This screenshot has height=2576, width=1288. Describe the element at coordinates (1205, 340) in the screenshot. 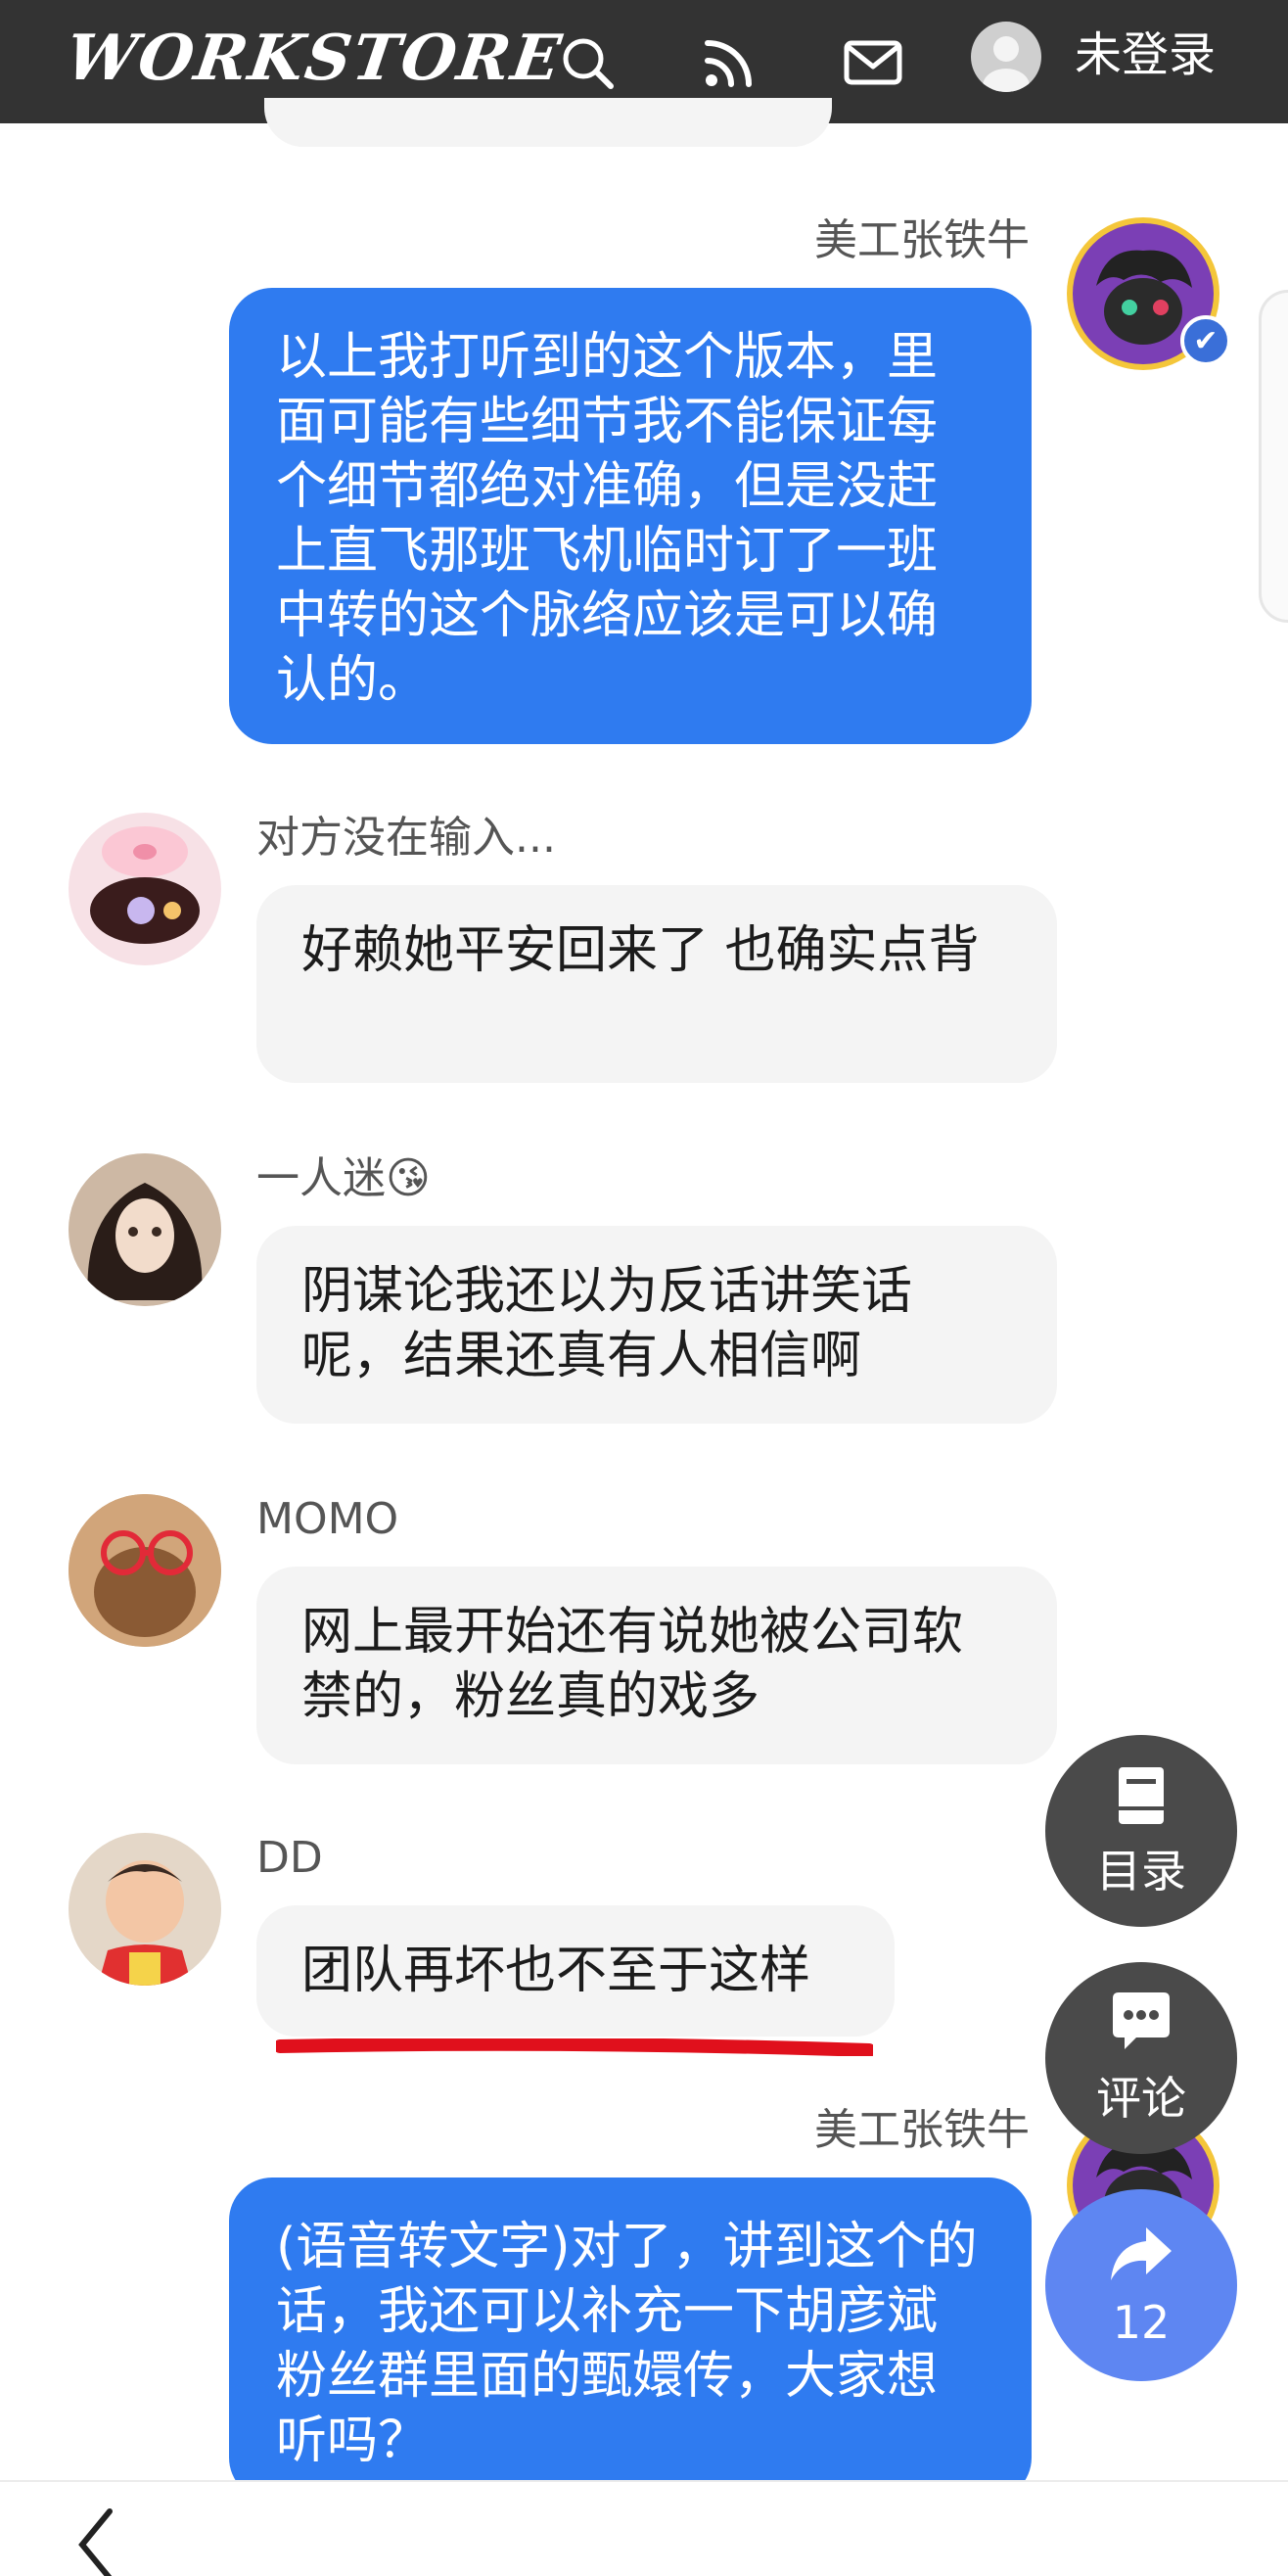

I see `verified-icon: ✔` at that location.